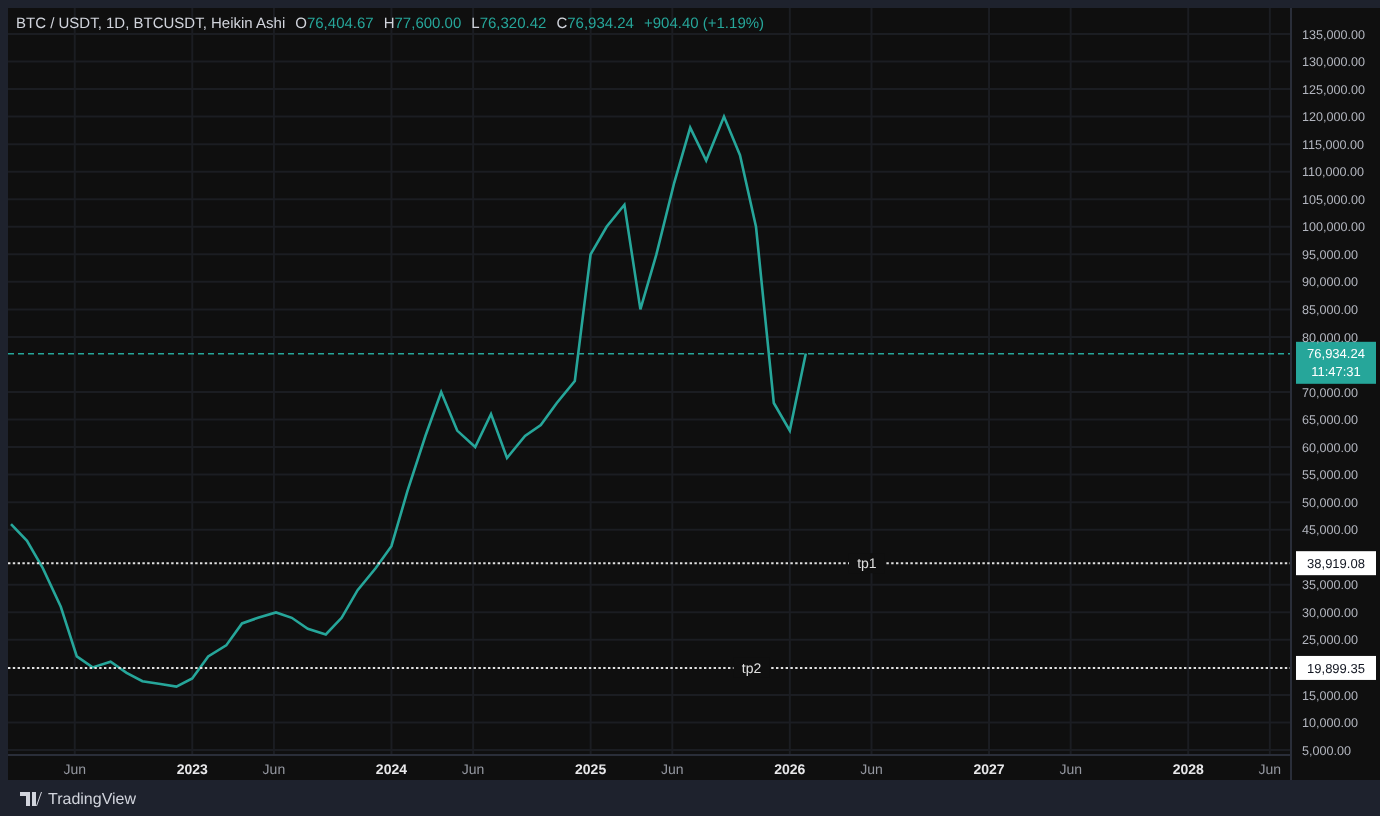 Image resolution: width=1380 pixels, height=816 pixels. What do you see at coordinates (31, 798) in the screenshot?
I see `logo-icon` at bounding box center [31, 798].